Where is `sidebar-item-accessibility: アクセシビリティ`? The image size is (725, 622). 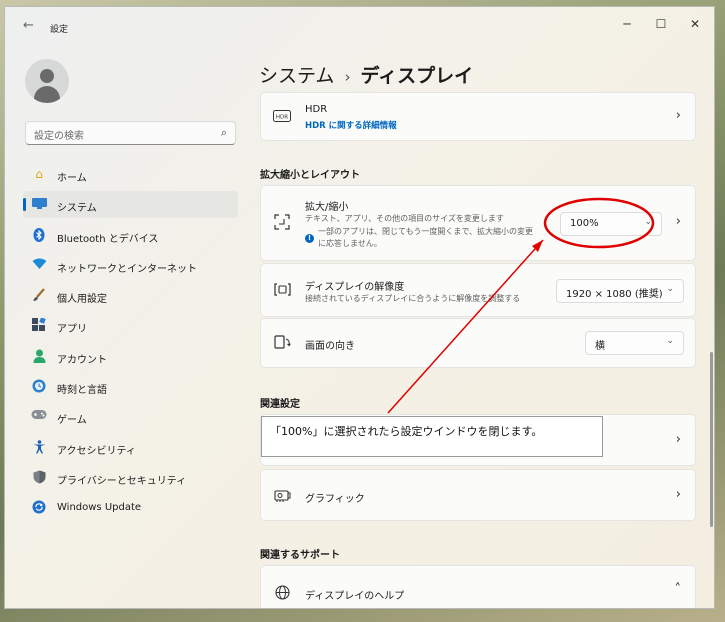
sidebar-item-accessibility: アクセシビリティ is located at coordinates (130, 447).